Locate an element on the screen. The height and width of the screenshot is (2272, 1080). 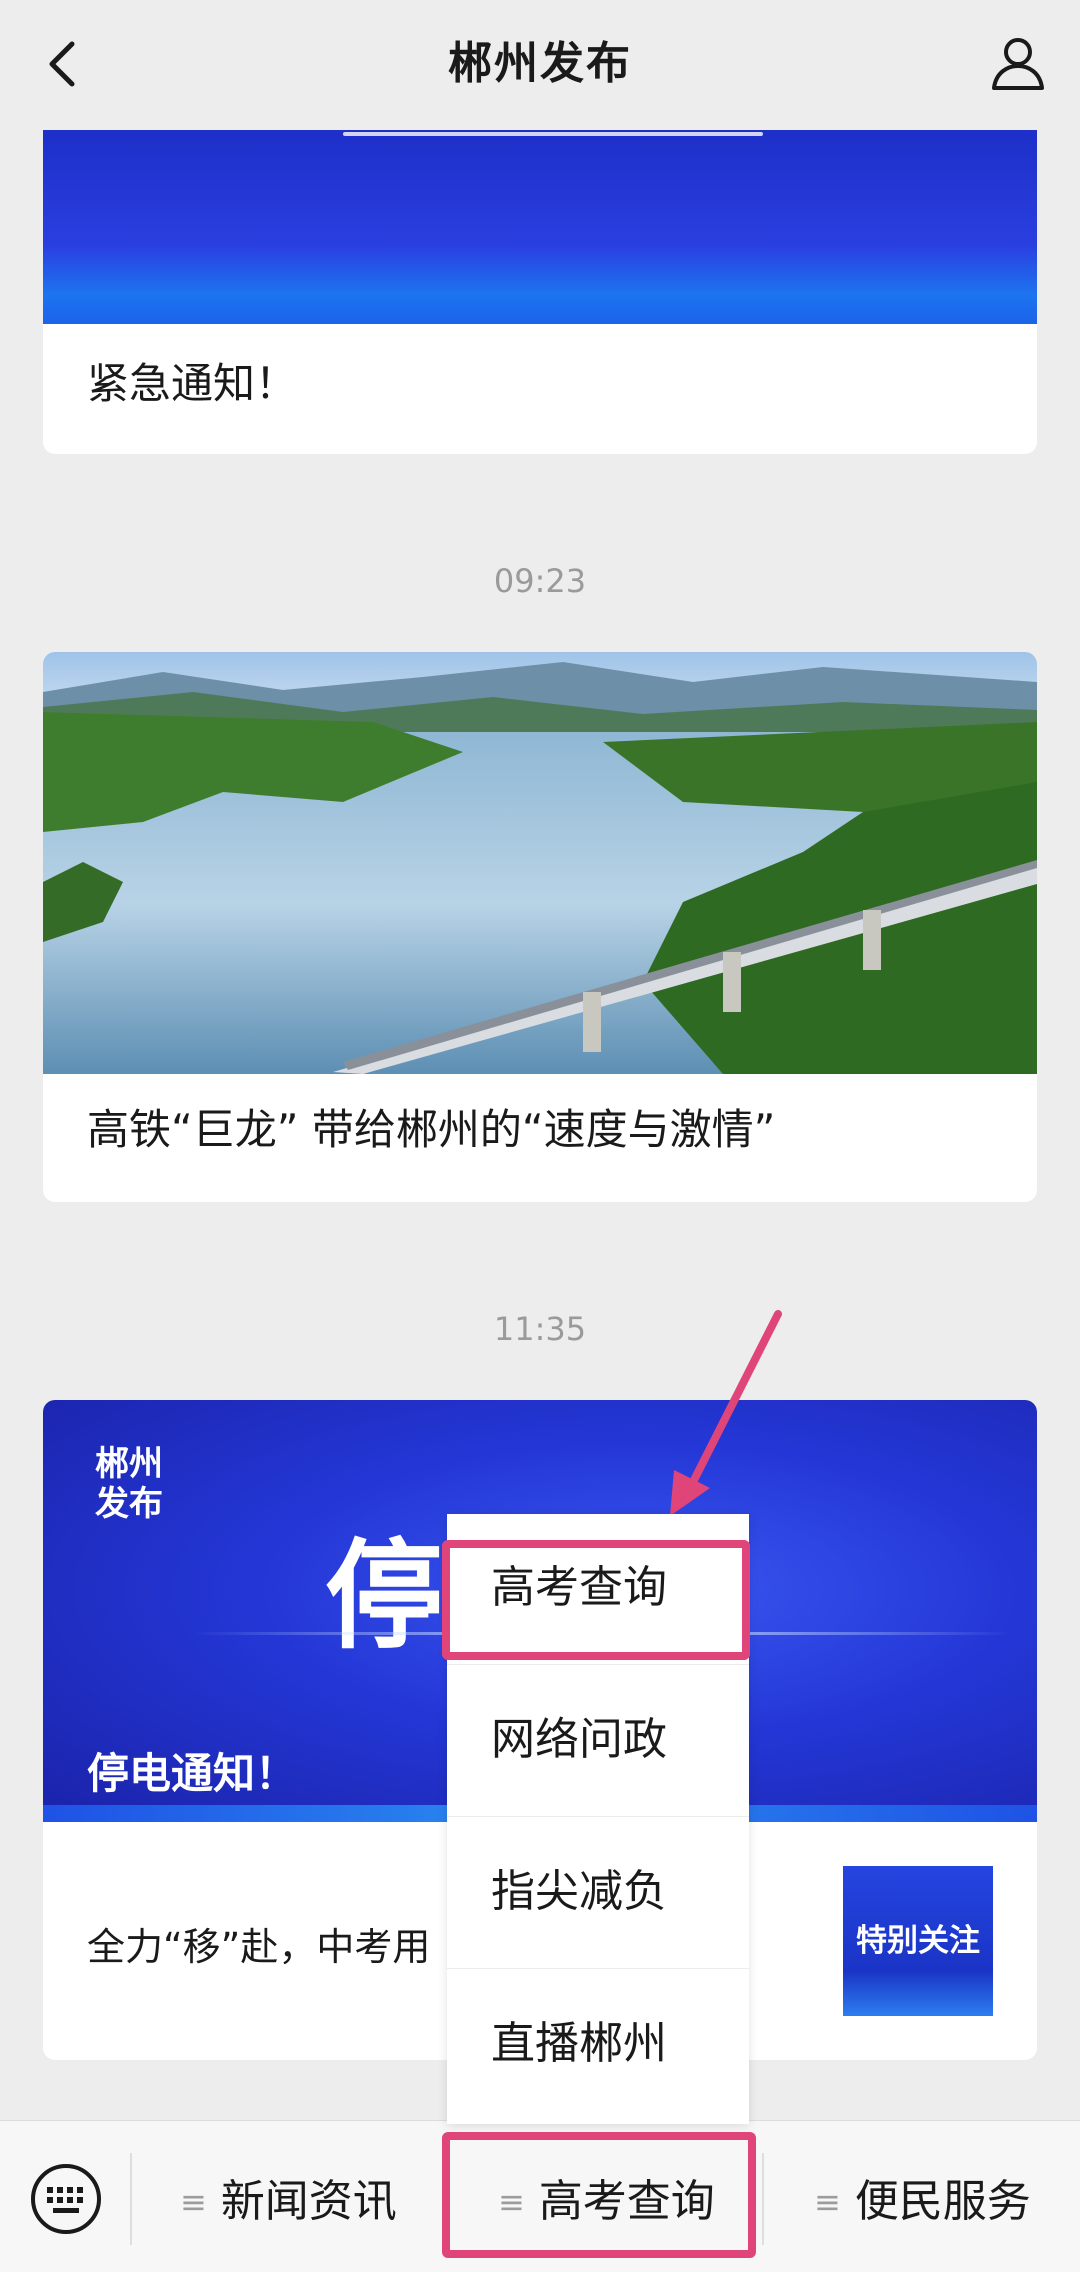
banner-caption: 停电通知！ is located at coordinates (192, 1773).